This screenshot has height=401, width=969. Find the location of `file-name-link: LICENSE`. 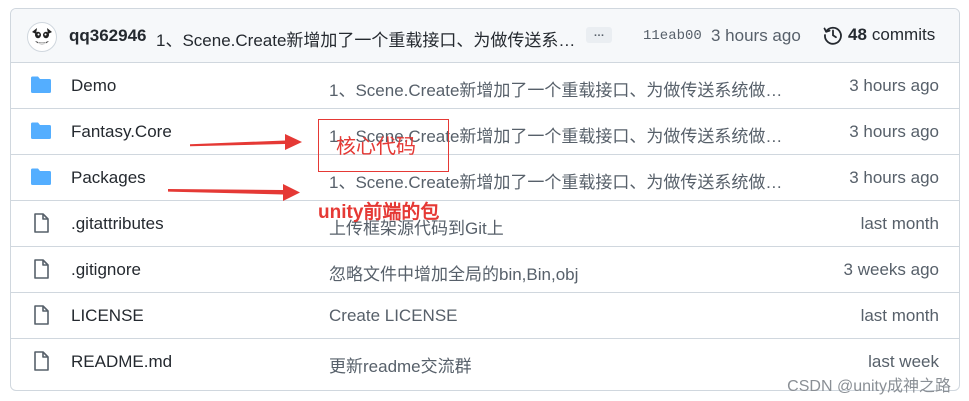

file-name-link: LICENSE is located at coordinates (107, 316).